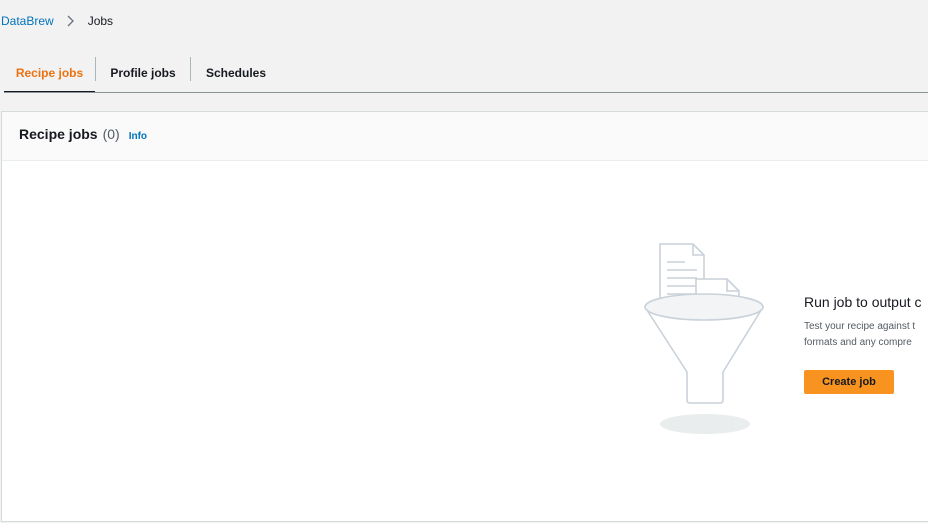  I want to click on empty-state-description-line: formats and any compre, so click(858, 342).